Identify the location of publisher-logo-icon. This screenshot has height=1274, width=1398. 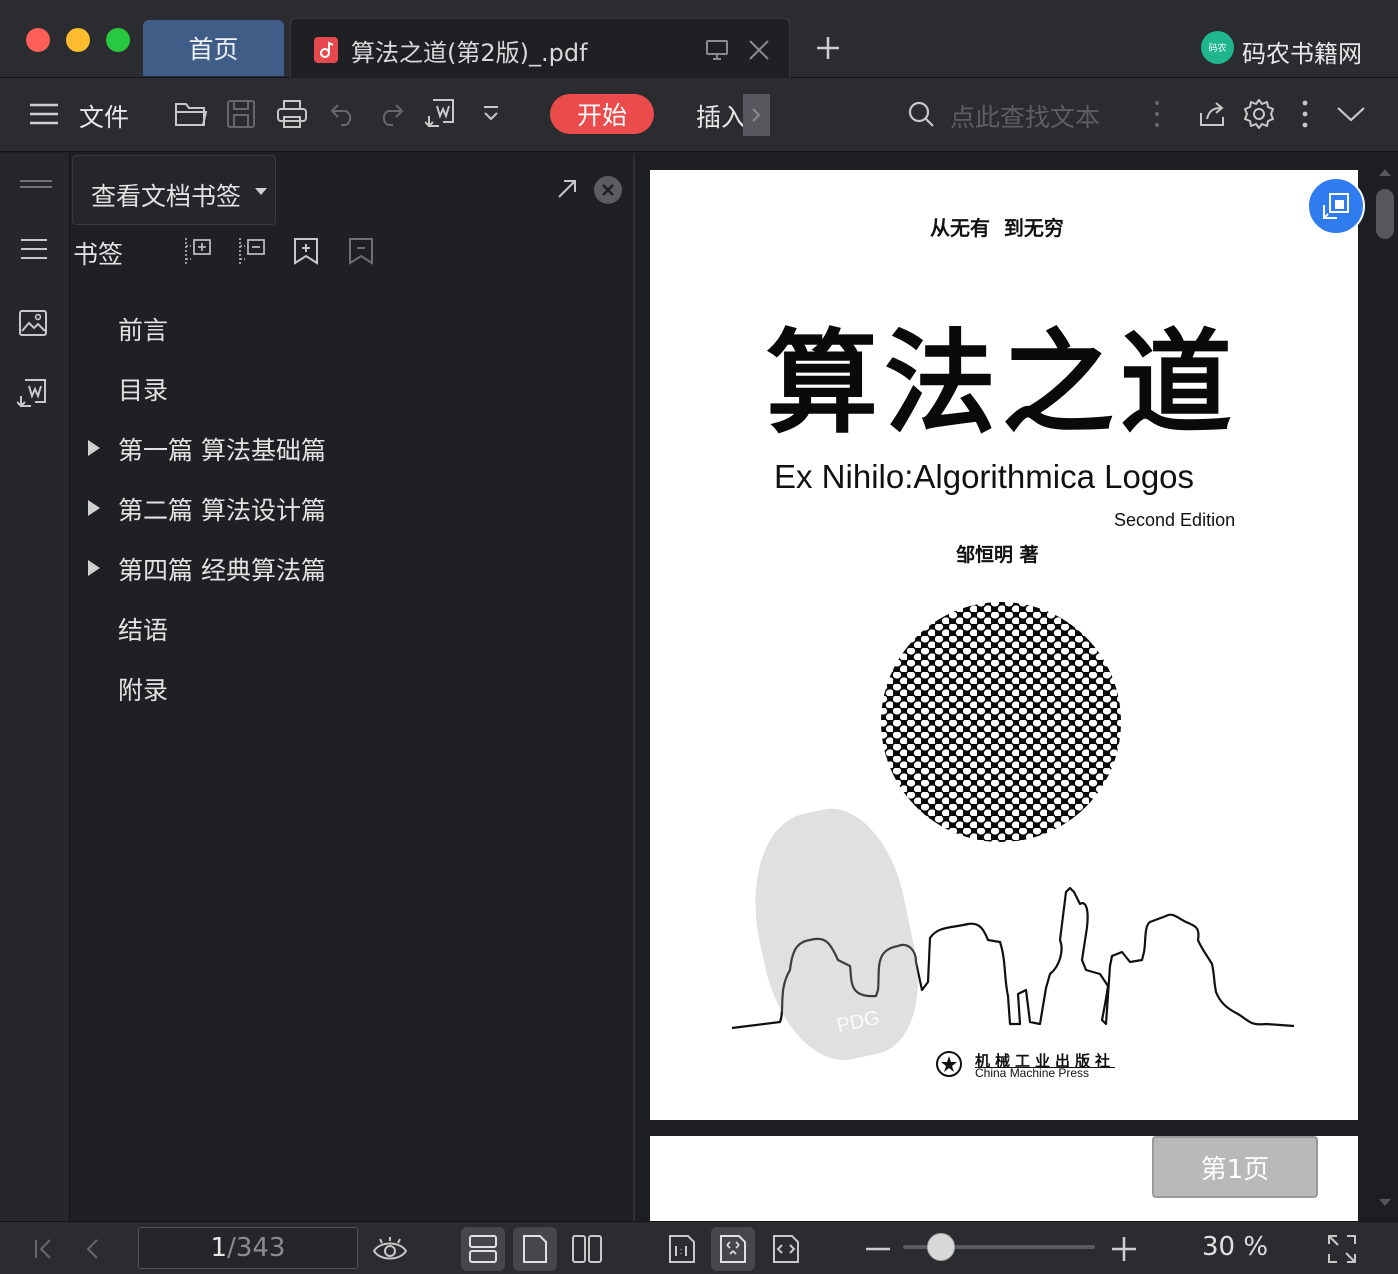
(949, 1065).